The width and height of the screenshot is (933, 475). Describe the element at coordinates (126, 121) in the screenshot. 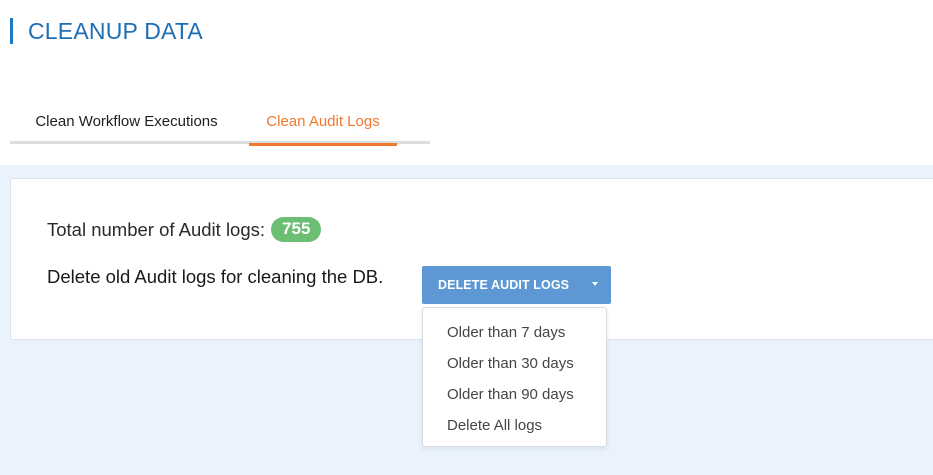

I see `tab-clean-workflow-executions: Clean Workflow Executions` at that location.